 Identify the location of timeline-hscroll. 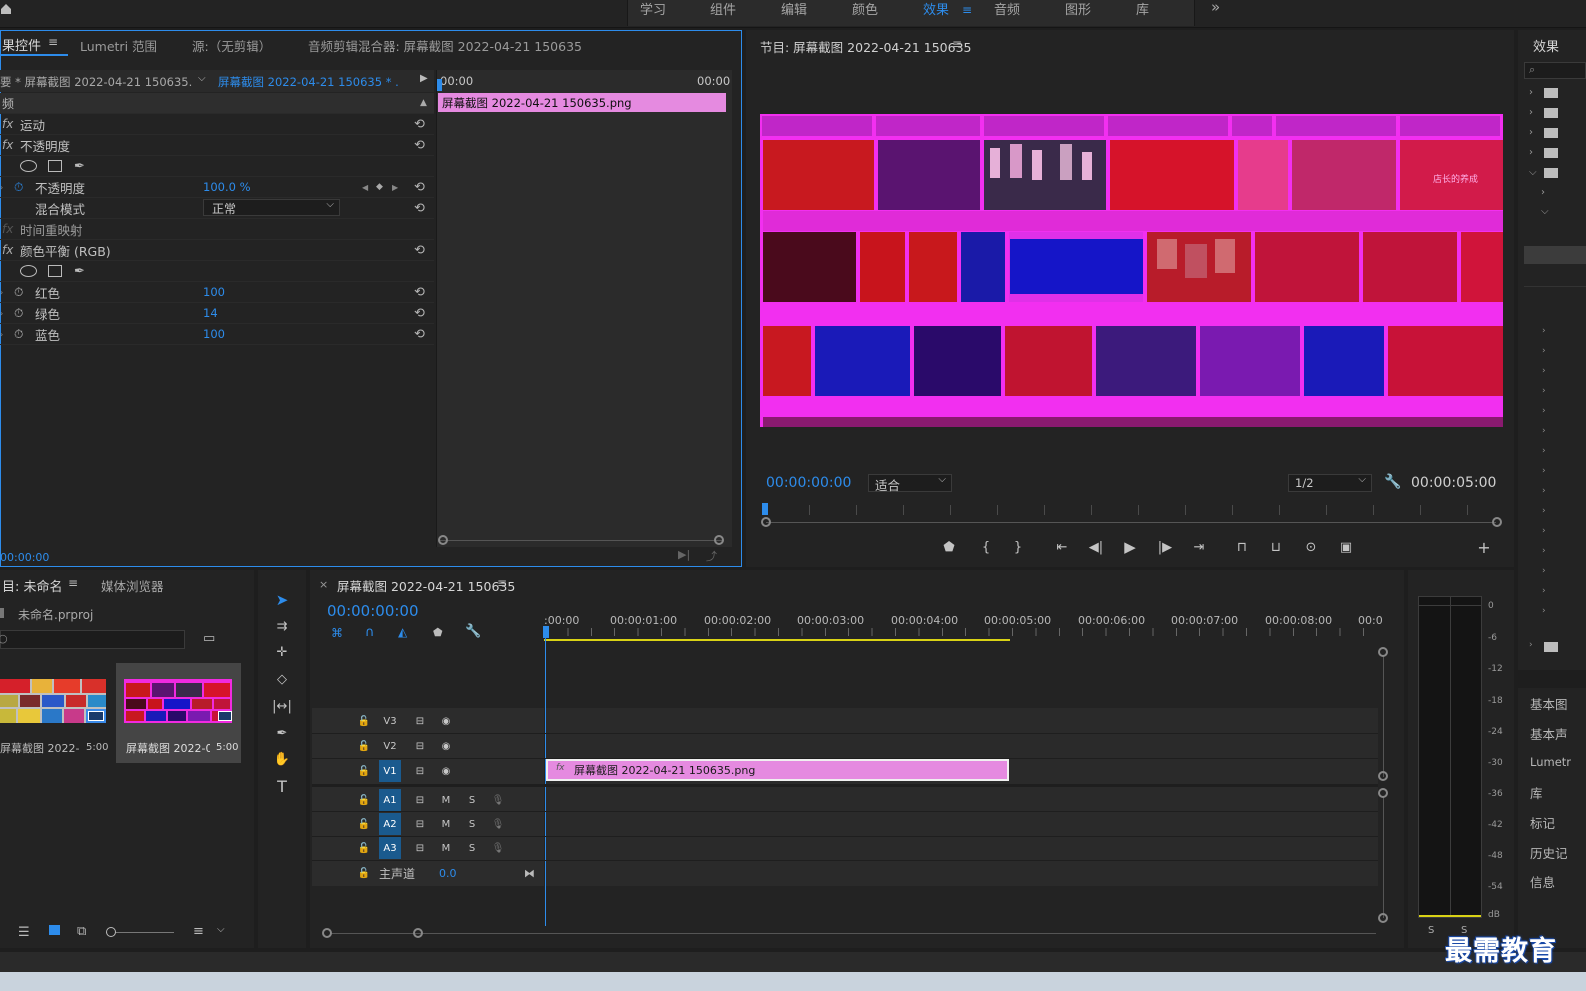
(853, 933).